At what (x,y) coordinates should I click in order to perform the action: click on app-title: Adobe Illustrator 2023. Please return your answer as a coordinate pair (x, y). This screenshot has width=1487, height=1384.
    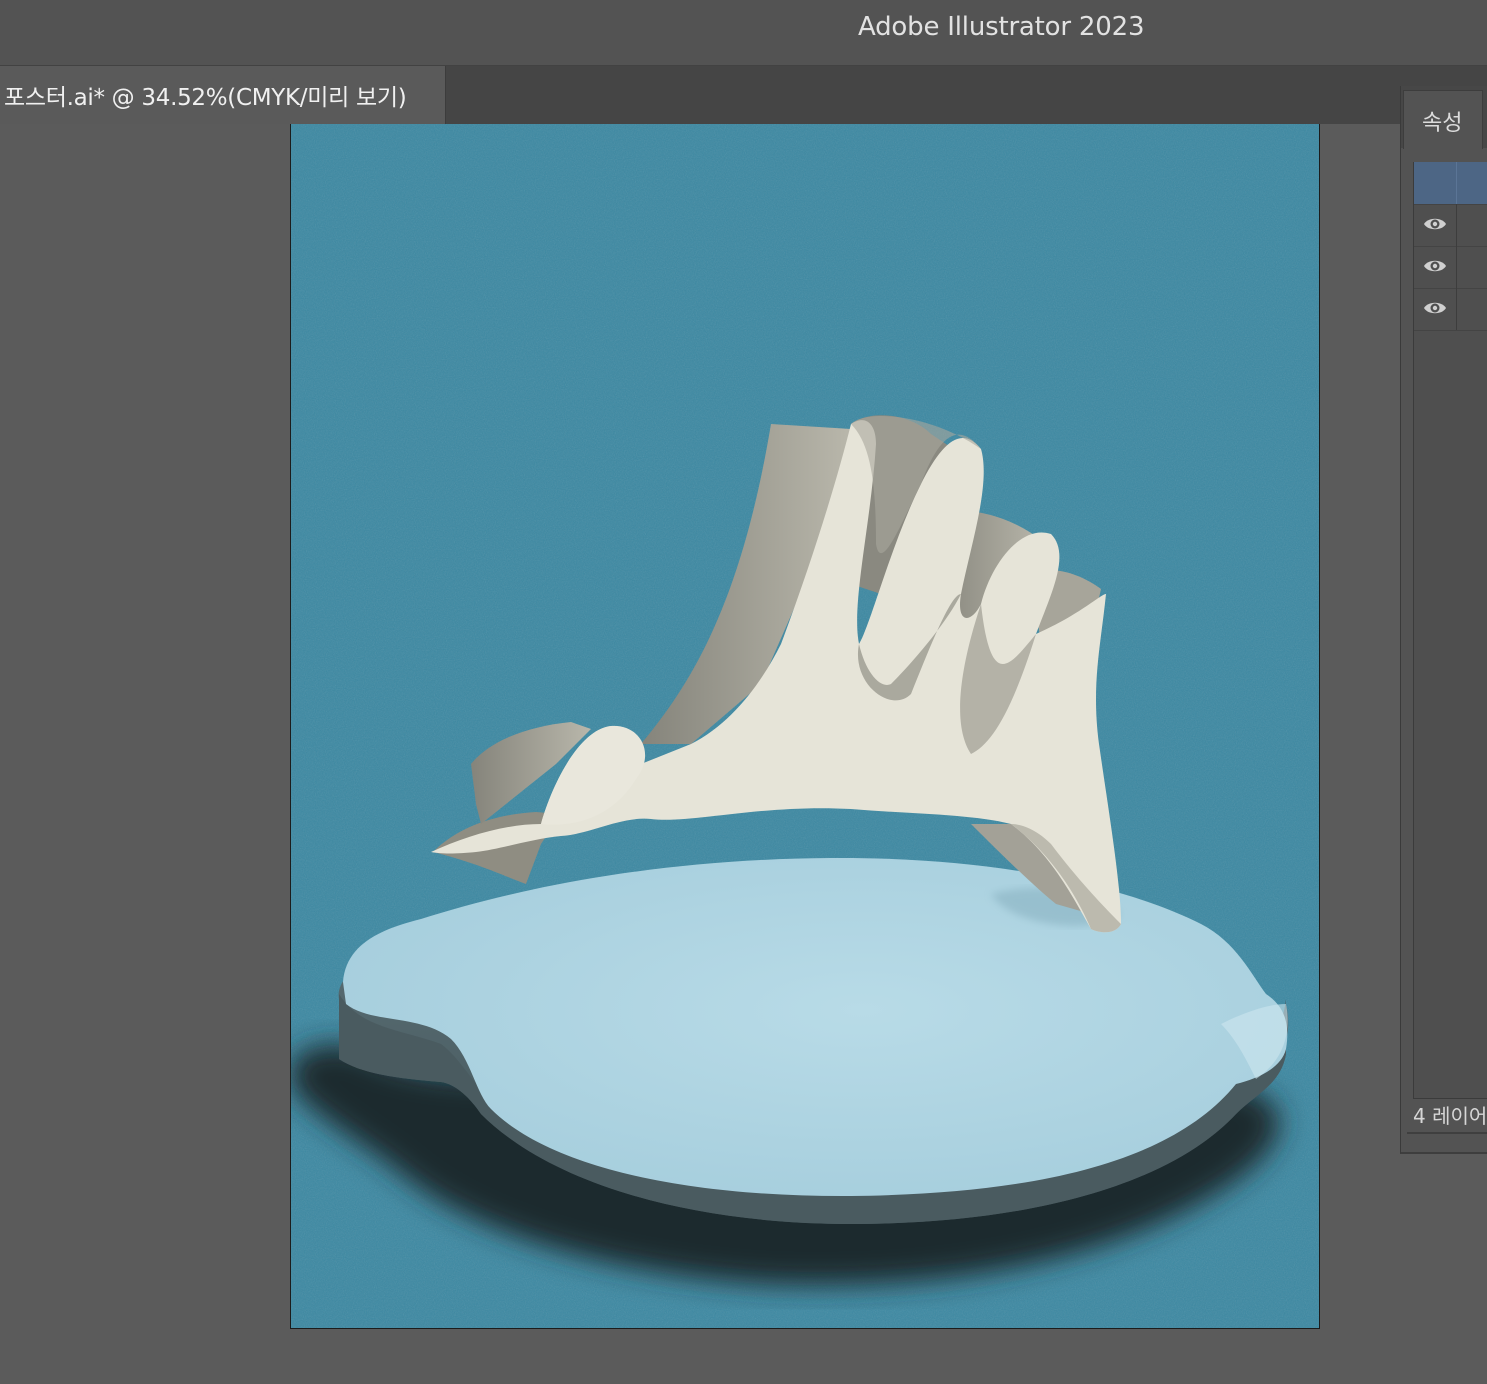
    Looking at the image, I should click on (1001, 27).